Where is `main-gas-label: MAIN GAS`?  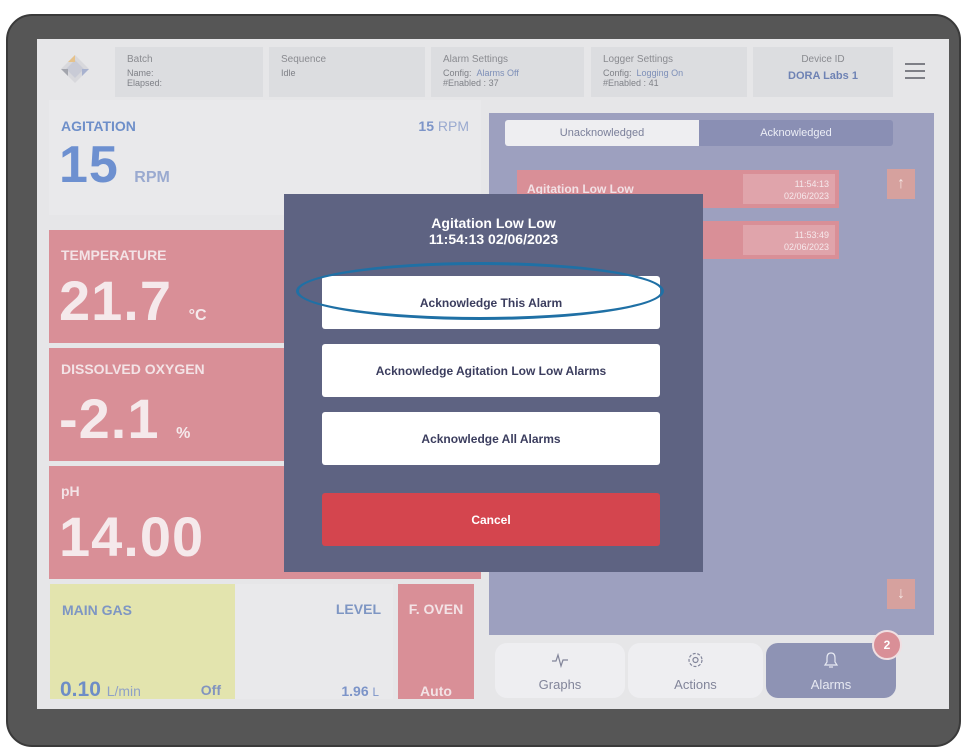 main-gas-label: MAIN GAS is located at coordinates (97, 610).